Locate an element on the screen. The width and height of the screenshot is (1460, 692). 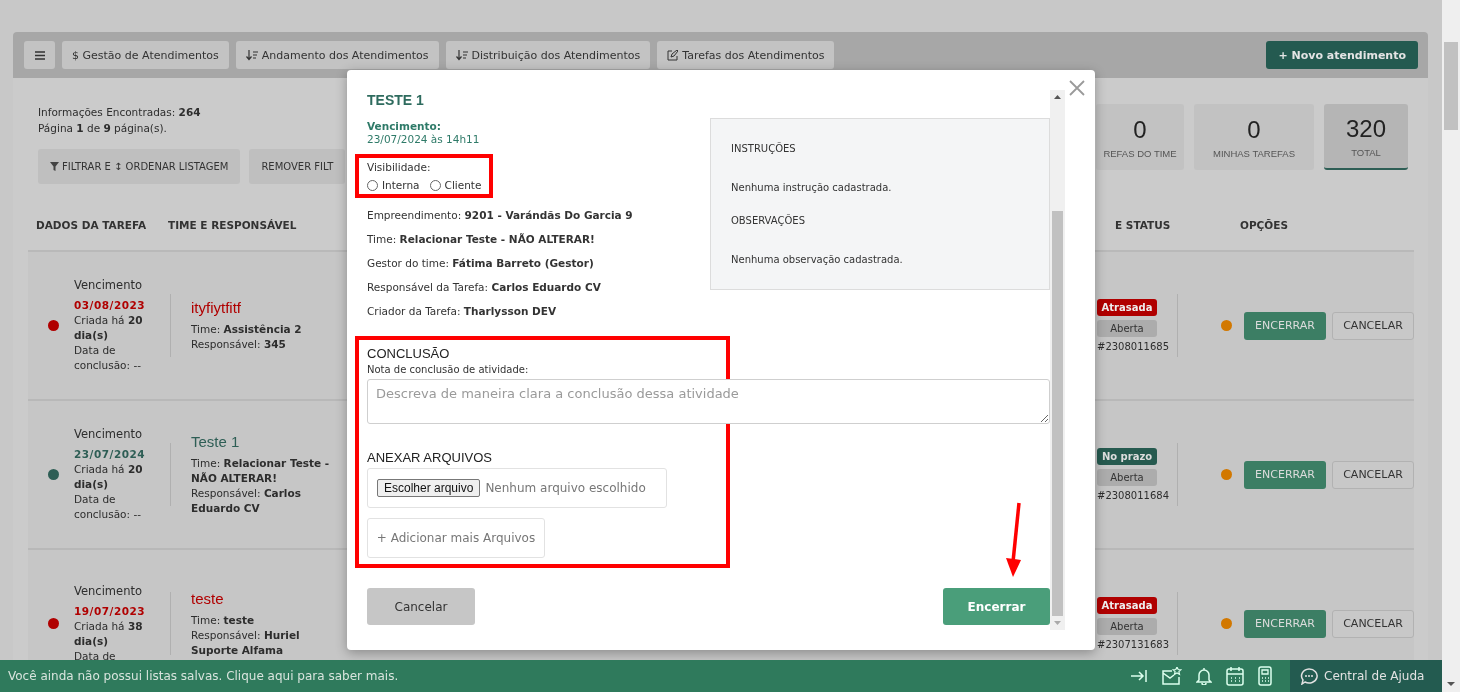
responsible-text: Responsável: 345 is located at coordinates (239, 344).